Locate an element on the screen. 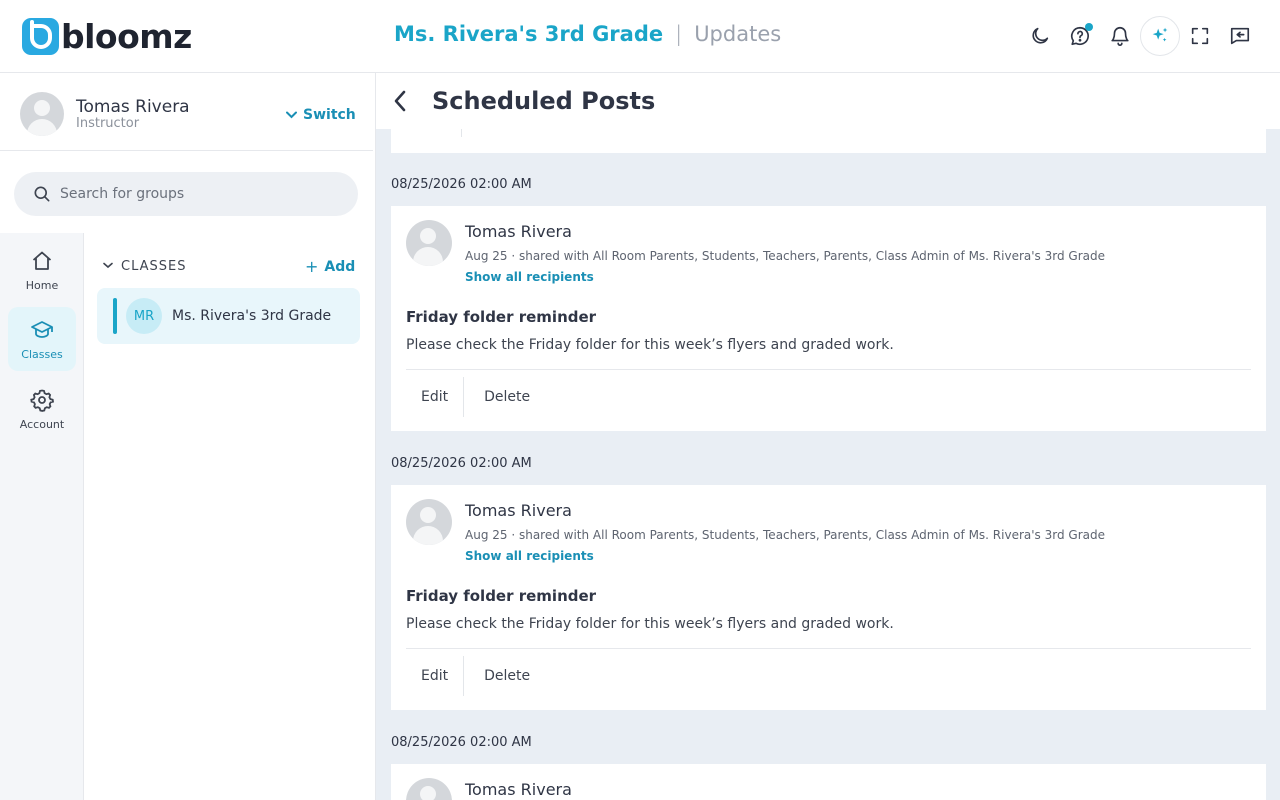 The width and height of the screenshot is (1280, 800). logo-text: bloomz is located at coordinates (126, 36).